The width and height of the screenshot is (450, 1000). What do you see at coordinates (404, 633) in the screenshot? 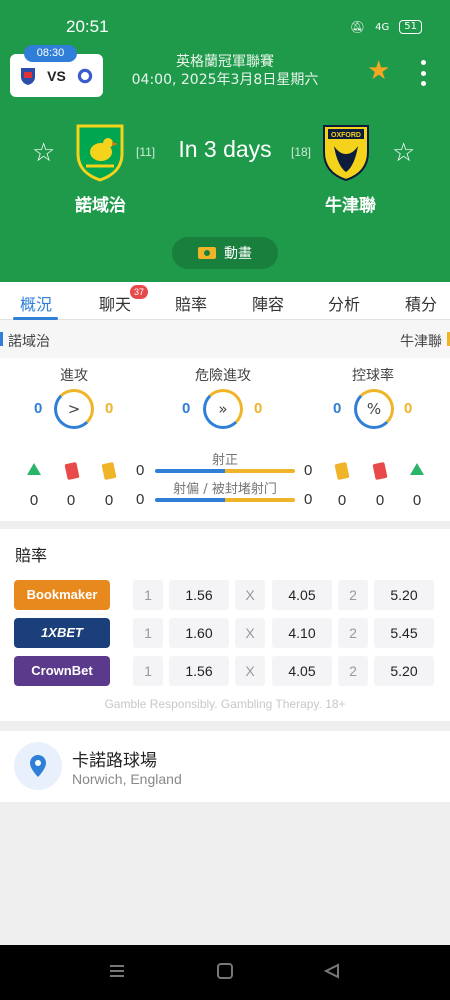
I see `odds-away-value: 5.45` at bounding box center [404, 633].